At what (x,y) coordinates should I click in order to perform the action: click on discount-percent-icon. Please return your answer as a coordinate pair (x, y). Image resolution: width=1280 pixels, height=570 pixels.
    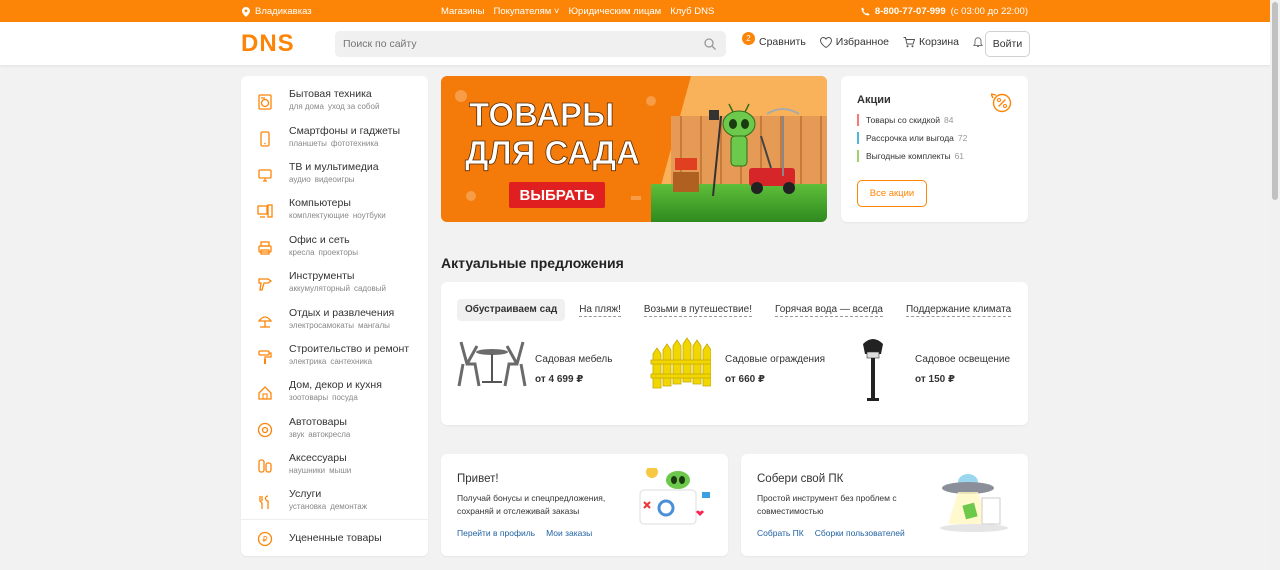
    Looking at the image, I should click on (1001, 103).